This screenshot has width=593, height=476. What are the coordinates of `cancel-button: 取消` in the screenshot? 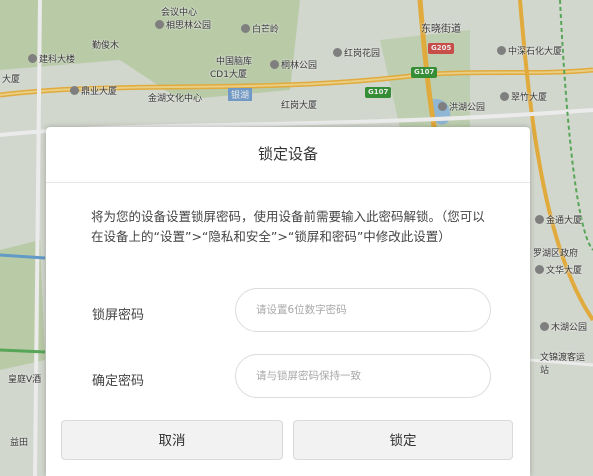 It's located at (172, 440).